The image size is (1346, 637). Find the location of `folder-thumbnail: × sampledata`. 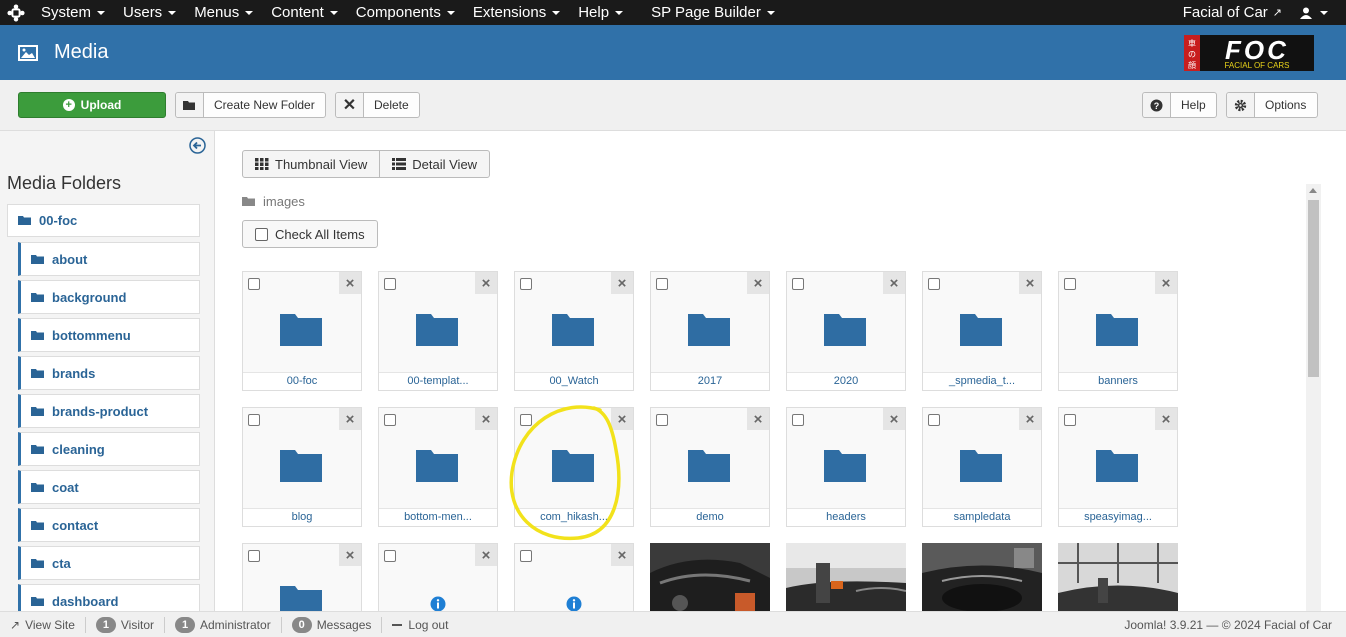

folder-thumbnail: × sampledata is located at coordinates (982, 467).